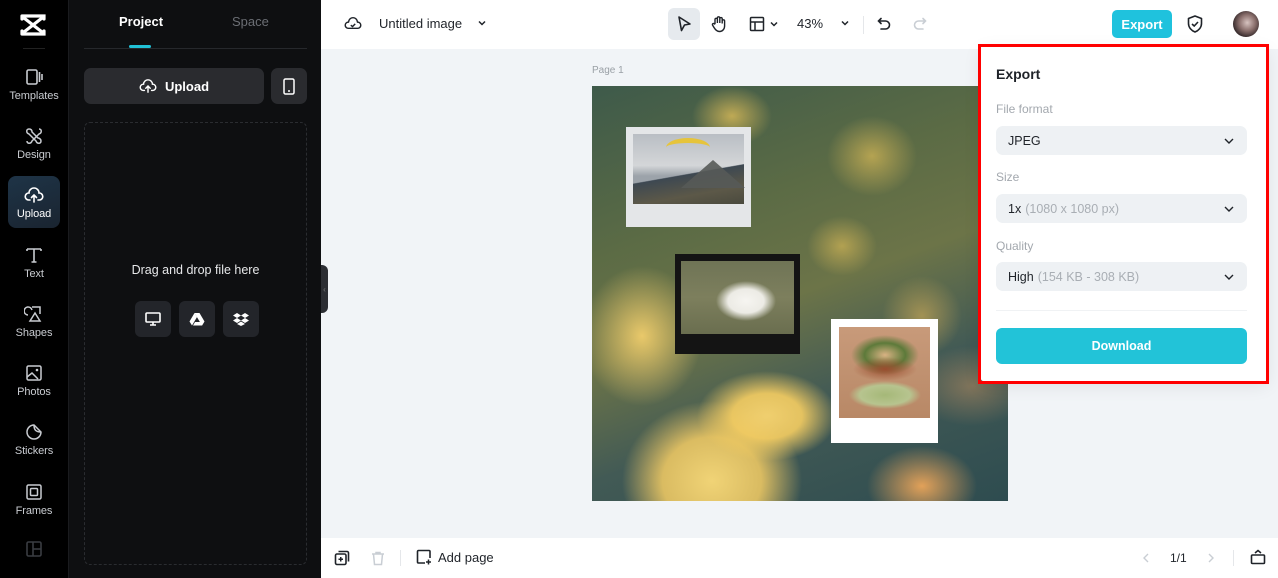 Image resolution: width=1278 pixels, height=578 pixels. I want to click on cloud-saved-icon, so click(353, 23).